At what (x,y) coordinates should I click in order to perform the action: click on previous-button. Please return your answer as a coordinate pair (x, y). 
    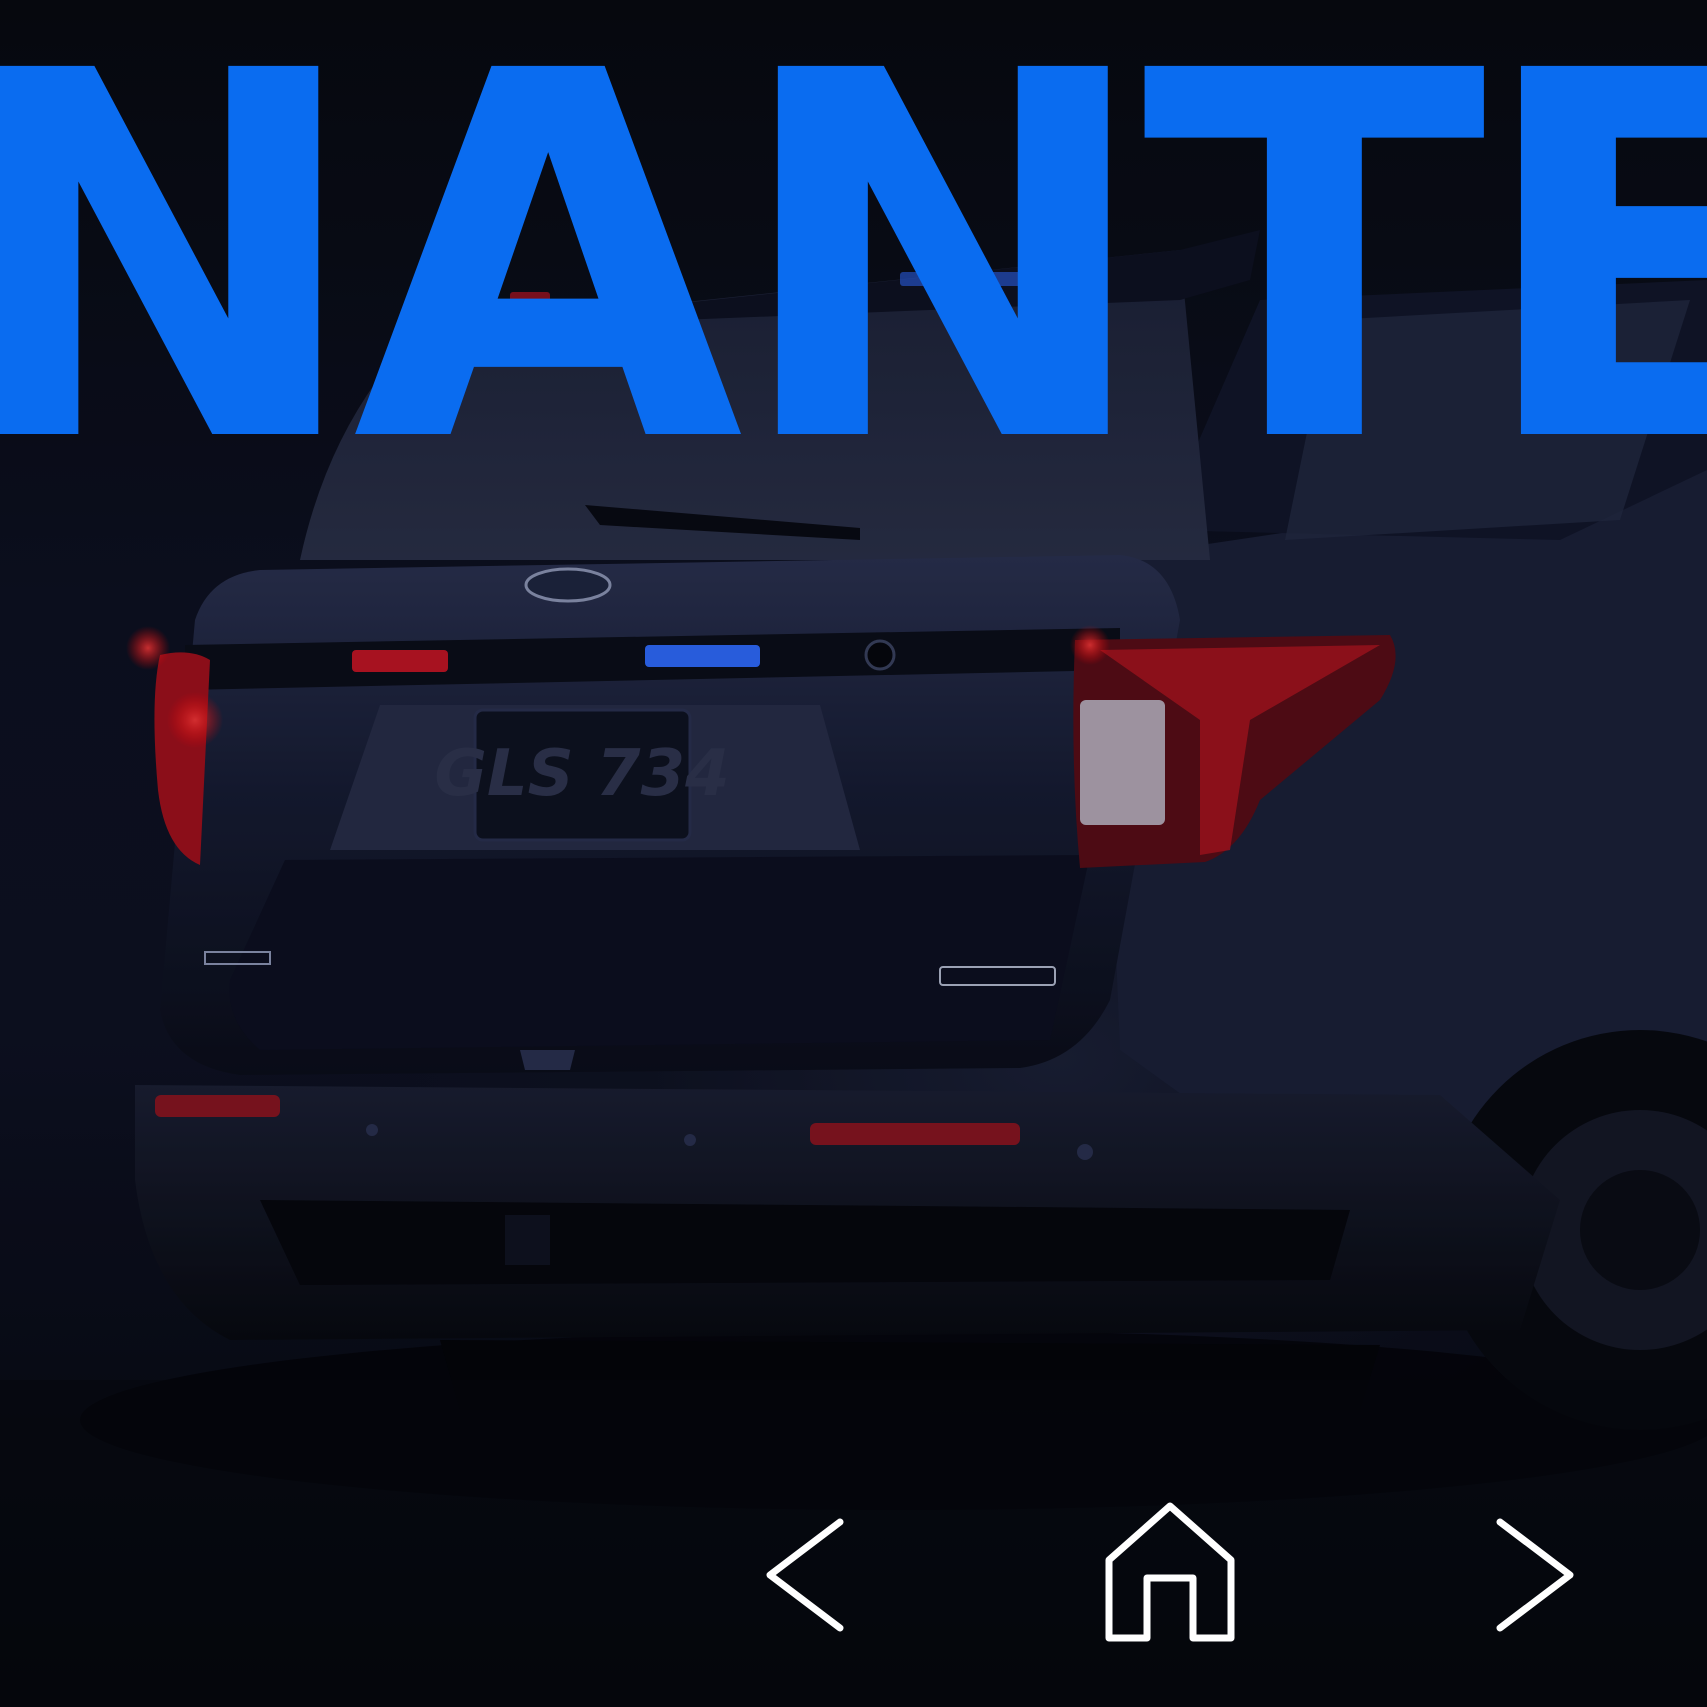
    Looking at the image, I should click on (803, 1575).